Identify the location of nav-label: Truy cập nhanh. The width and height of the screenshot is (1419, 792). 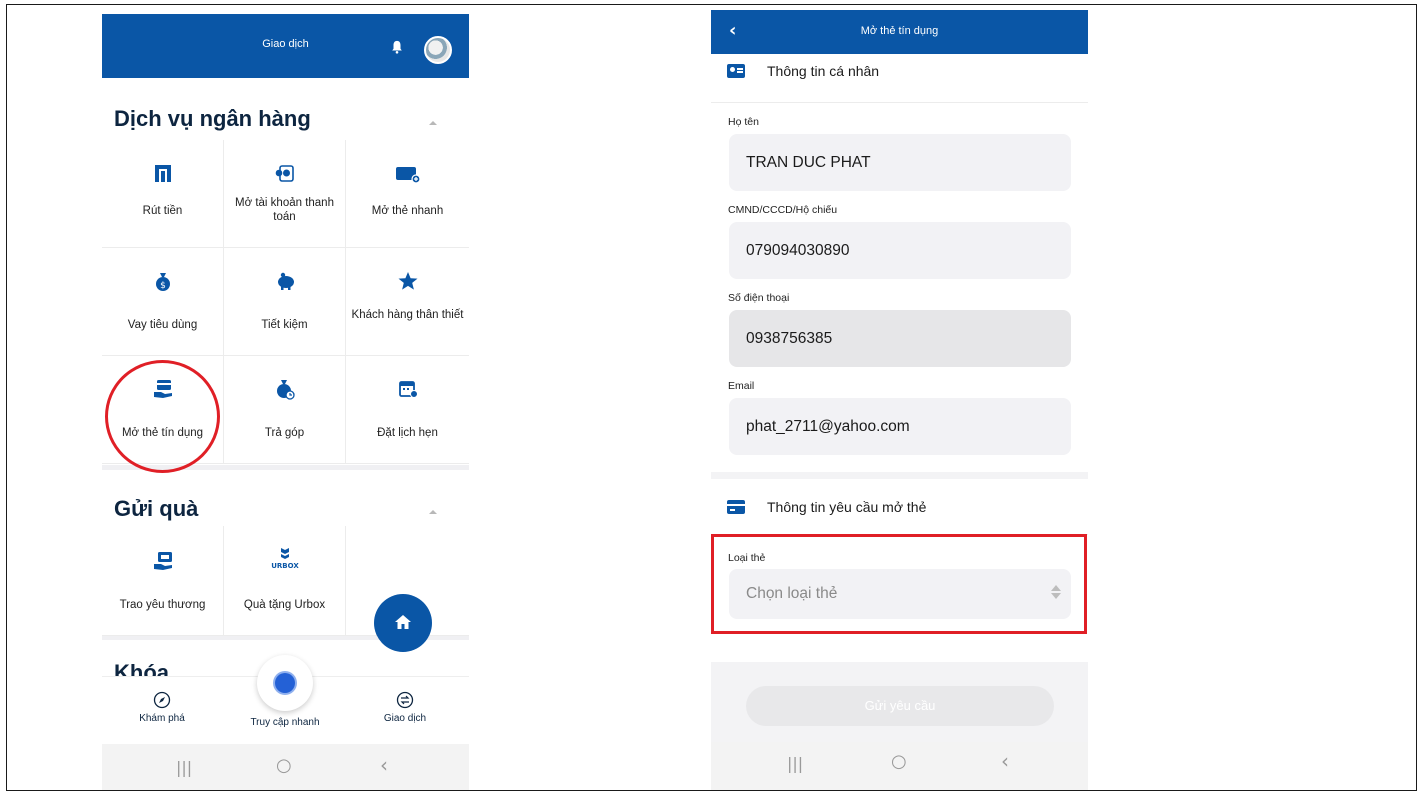
(285, 722).